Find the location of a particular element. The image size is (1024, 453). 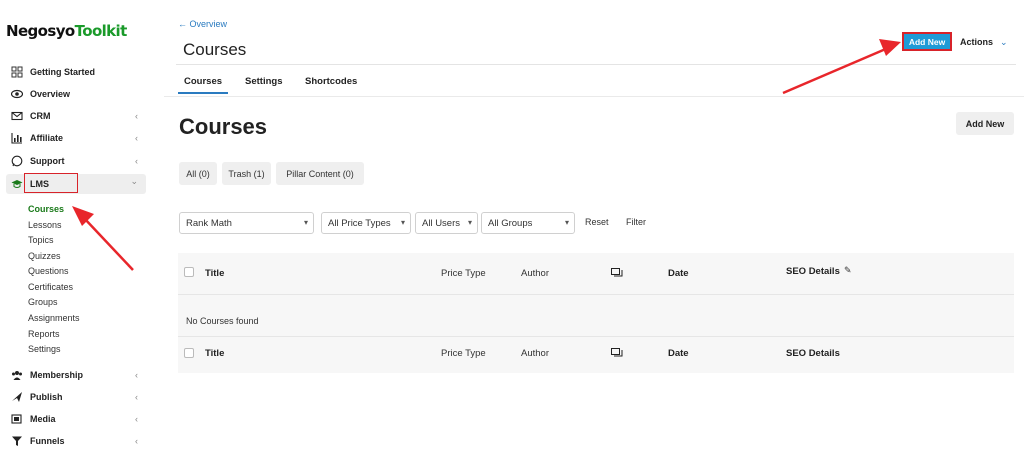

send-icon is located at coordinates (17, 397).